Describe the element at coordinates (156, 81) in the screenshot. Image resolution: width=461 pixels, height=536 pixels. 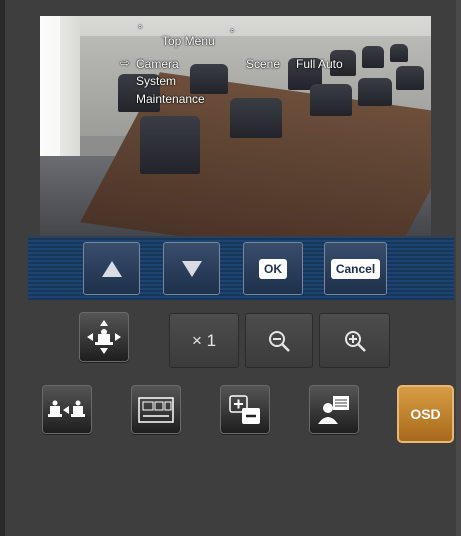
I see `osd-item-system: System` at that location.